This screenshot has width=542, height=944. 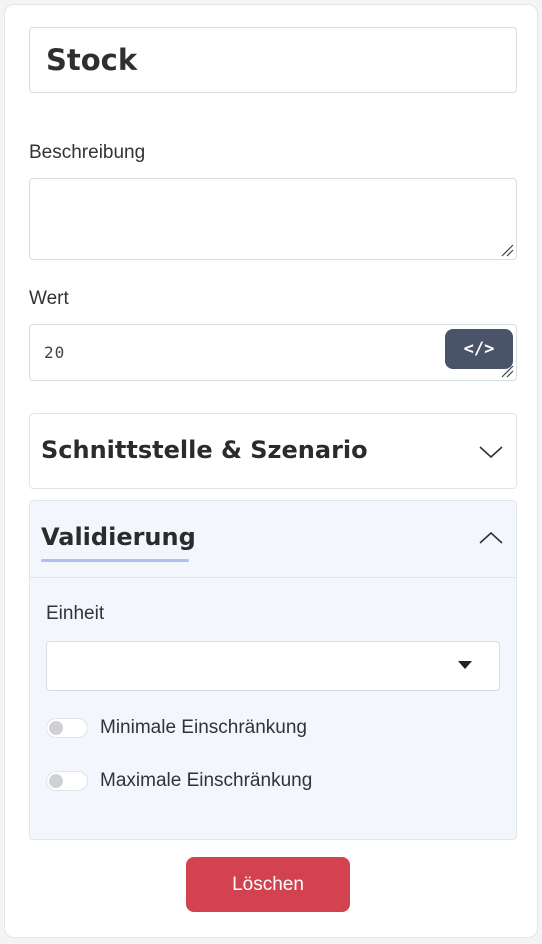 What do you see at coordinates (67, 728) in the screenshot?
I see `min-constraint-toggle` at bounding box center [67, 728].